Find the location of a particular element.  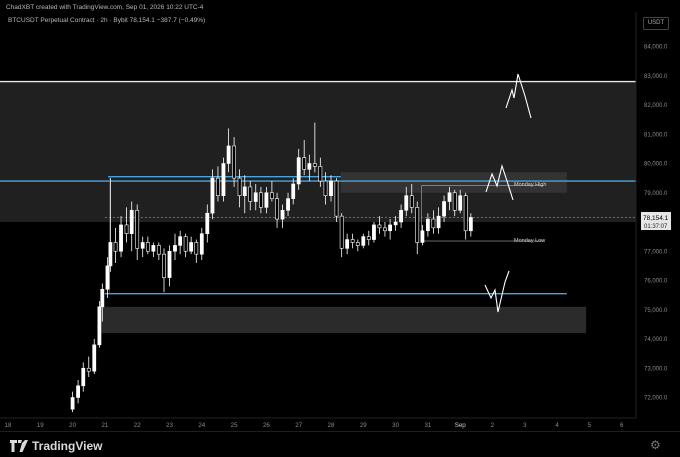

price-tick-label: 79,000.0 is located at coordinates (656, 194).